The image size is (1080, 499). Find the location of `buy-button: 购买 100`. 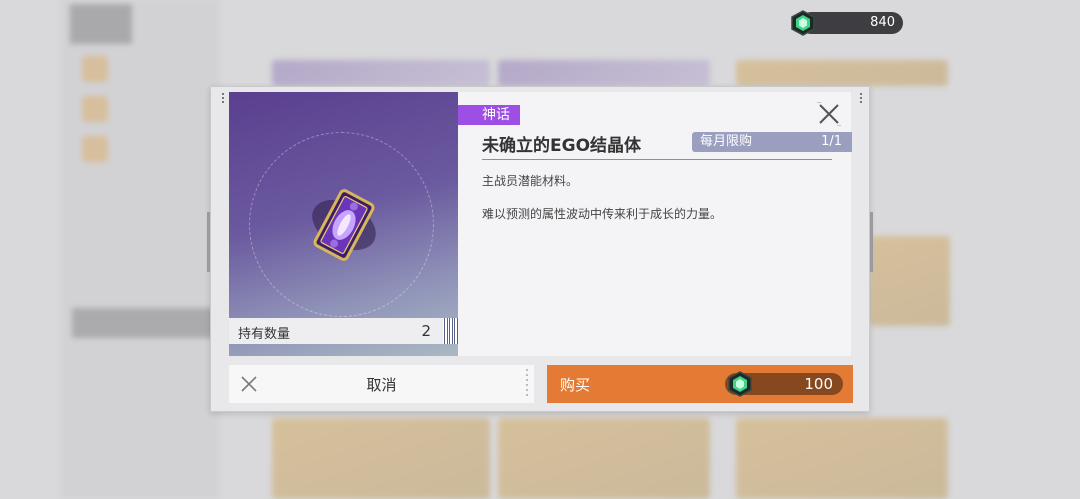

buy-button: 购买 100 is located at coordinates (700, 384).